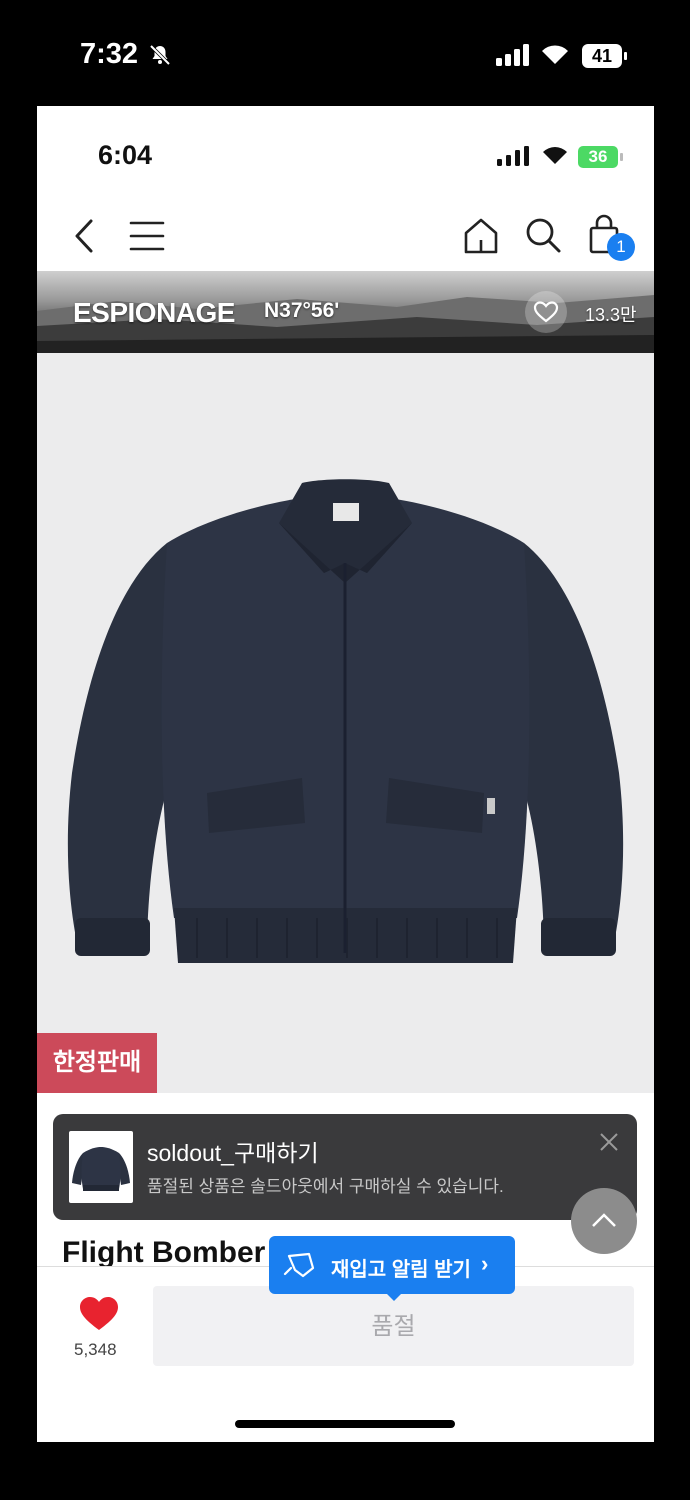  What do you see at coordinates (154, 312) in the screenshot?
I see `brand-name: ESPIONAGE` at bounding box center [154, 312].